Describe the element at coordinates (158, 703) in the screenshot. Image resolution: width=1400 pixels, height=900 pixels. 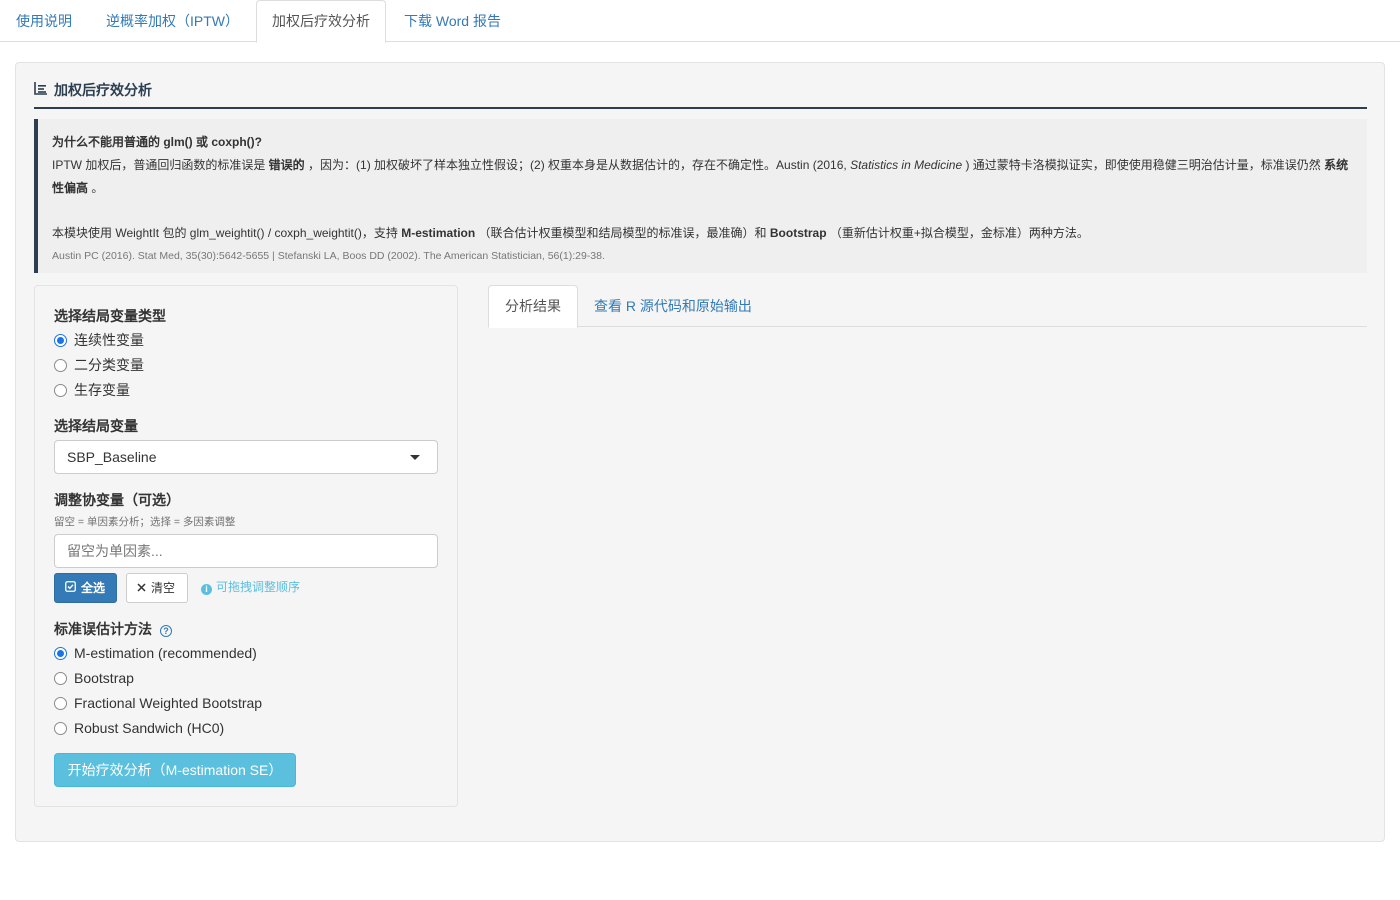
I see `radio-se-fwb: Fractional Weighted Bootstrap` at that location.